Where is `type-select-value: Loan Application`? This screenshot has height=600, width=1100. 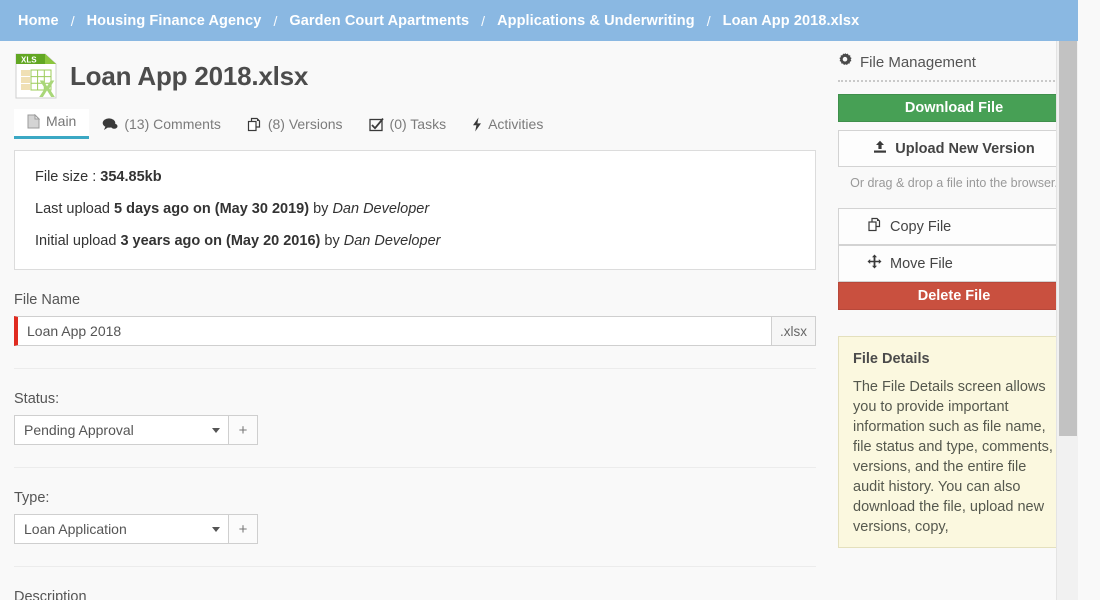 type-select-value: Loan Application is located at coordinates (75, 529).